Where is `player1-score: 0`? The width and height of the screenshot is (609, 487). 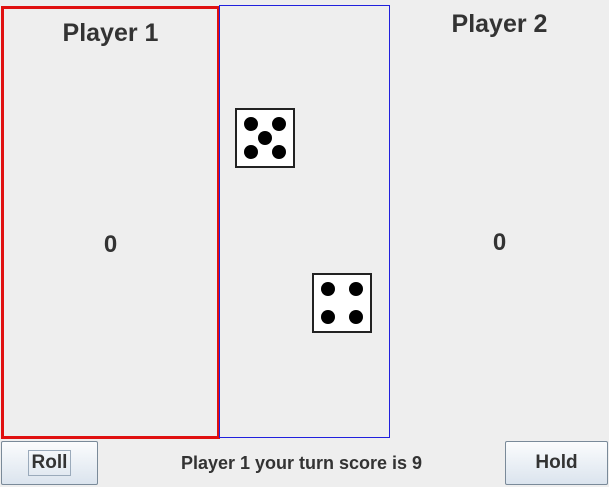
player1-score: 0 is located at coordinates (110, 244).